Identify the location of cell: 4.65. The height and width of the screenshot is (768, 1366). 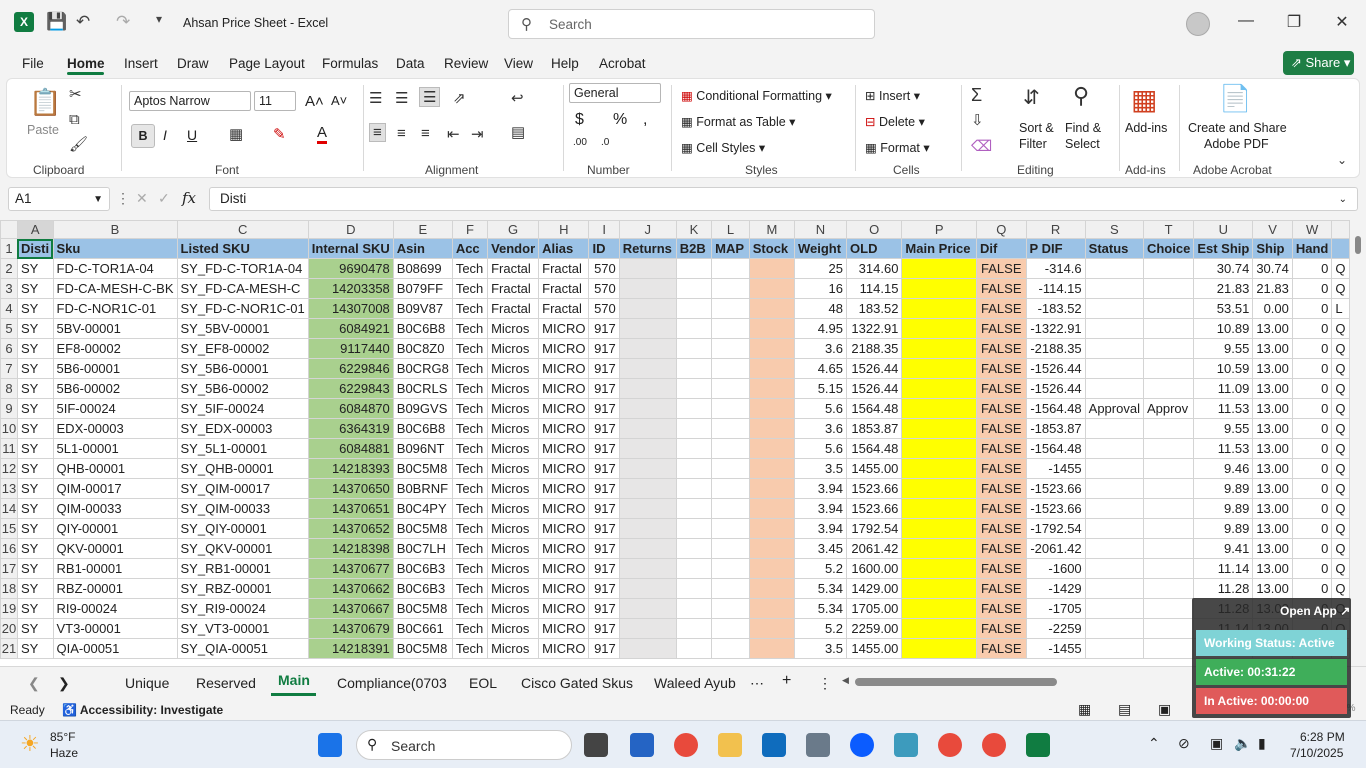
(820, 368).